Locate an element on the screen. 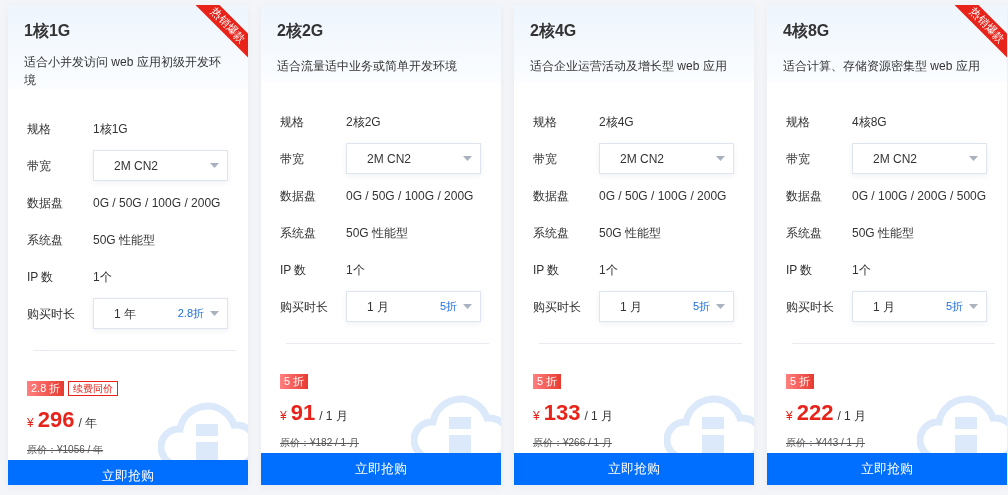  spec-value: 0G / 100G / 200G / 500G is located at coordinates (920, 195).